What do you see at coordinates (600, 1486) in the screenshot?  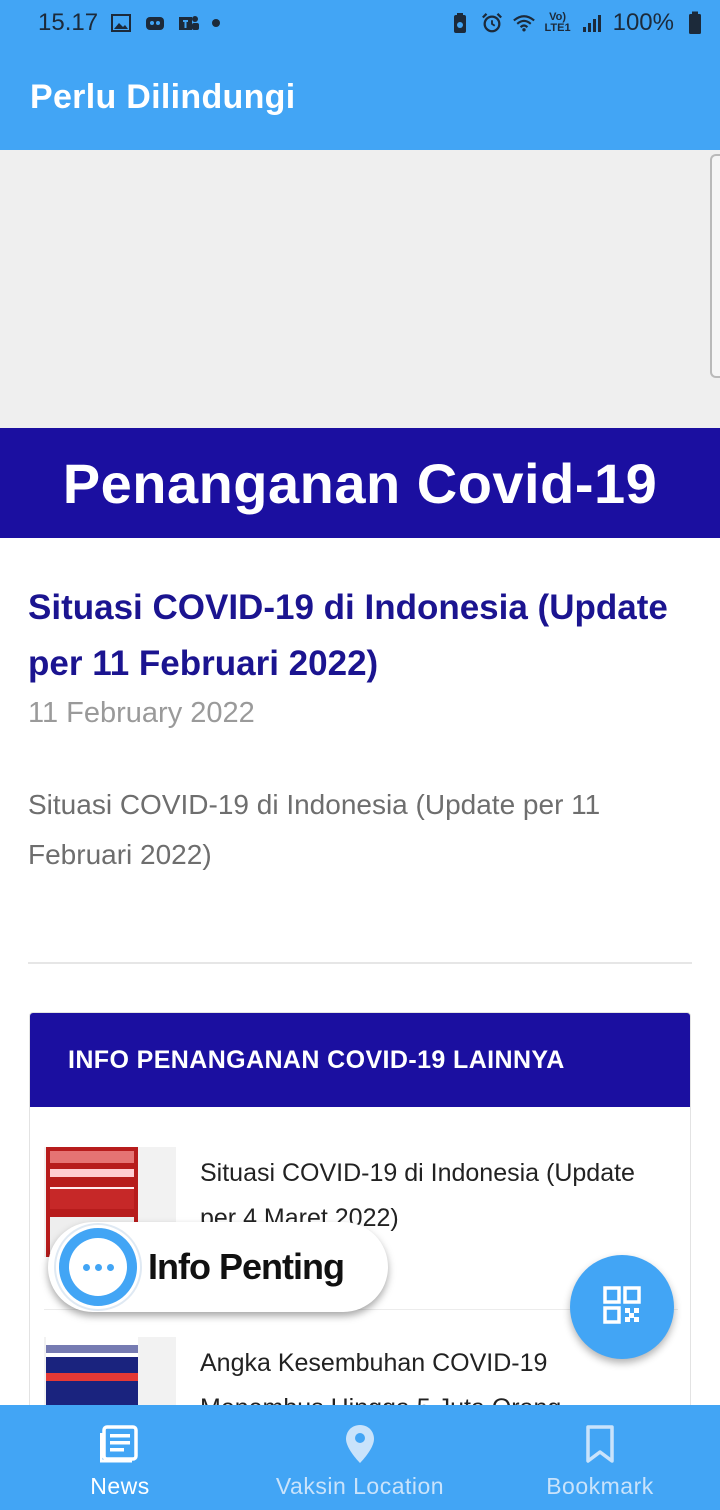 I see `nav-bookmark-label: Bookmark` at bounding box center [600, 1486].